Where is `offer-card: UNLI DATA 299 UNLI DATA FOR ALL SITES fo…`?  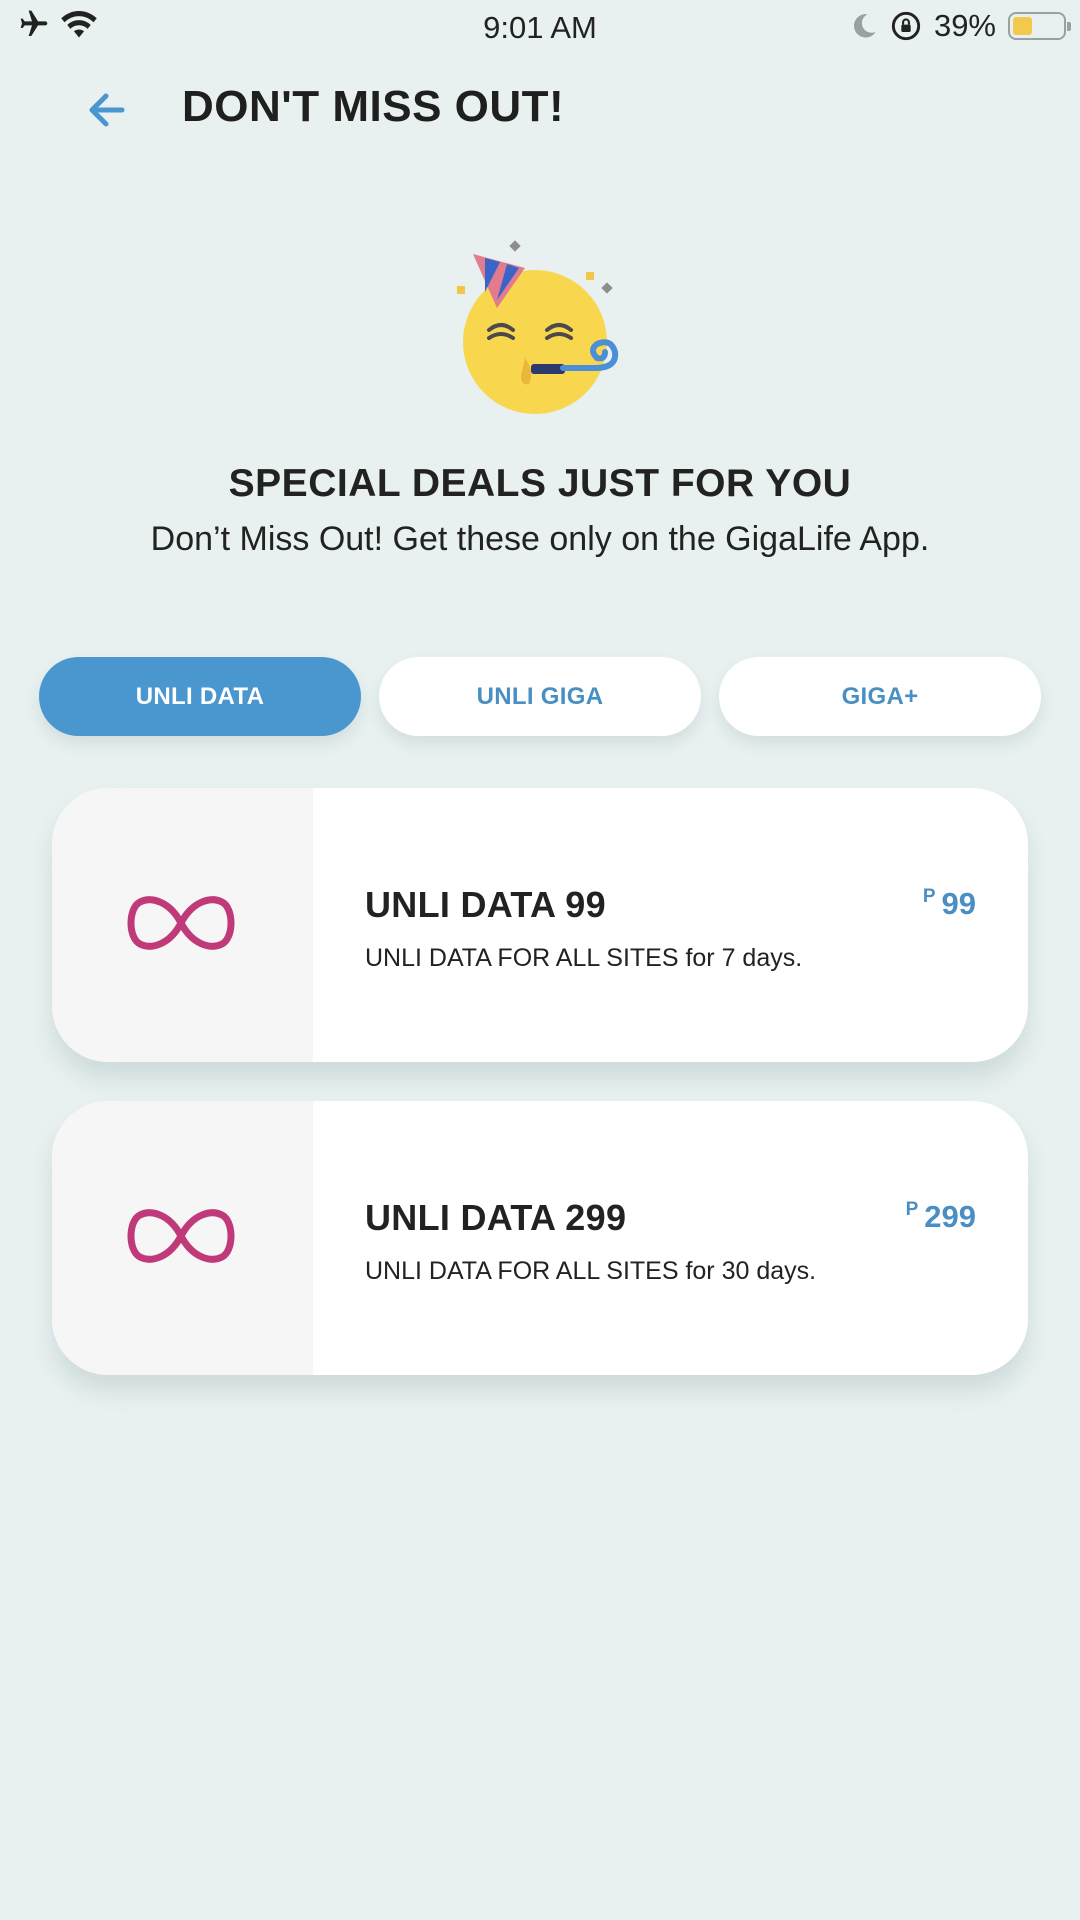
offer-card: UNLI DATA 299 UNLI DATA FOR ALL SITES fo… is located at coordinates (540, 1238).